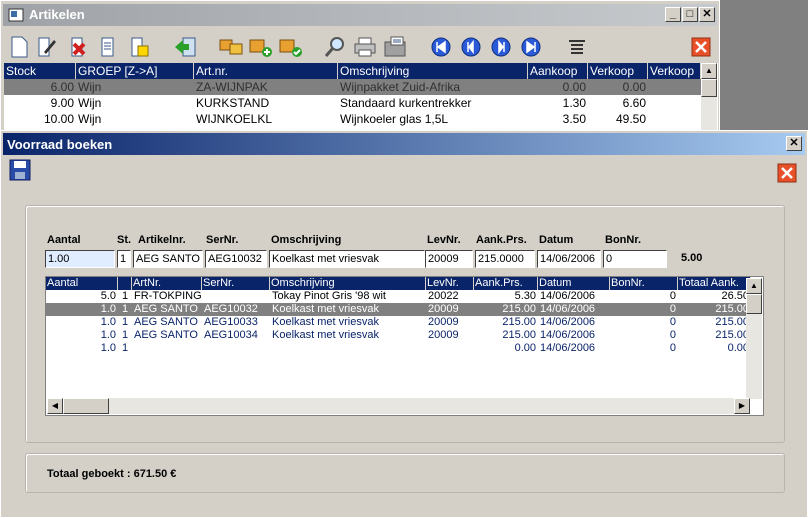 The height and width of the screenshot is (518, 808). What do you see at coordinates (574, 283) in the screenshot?
I see `column-header: Datum` at bounding box center [574, 283].